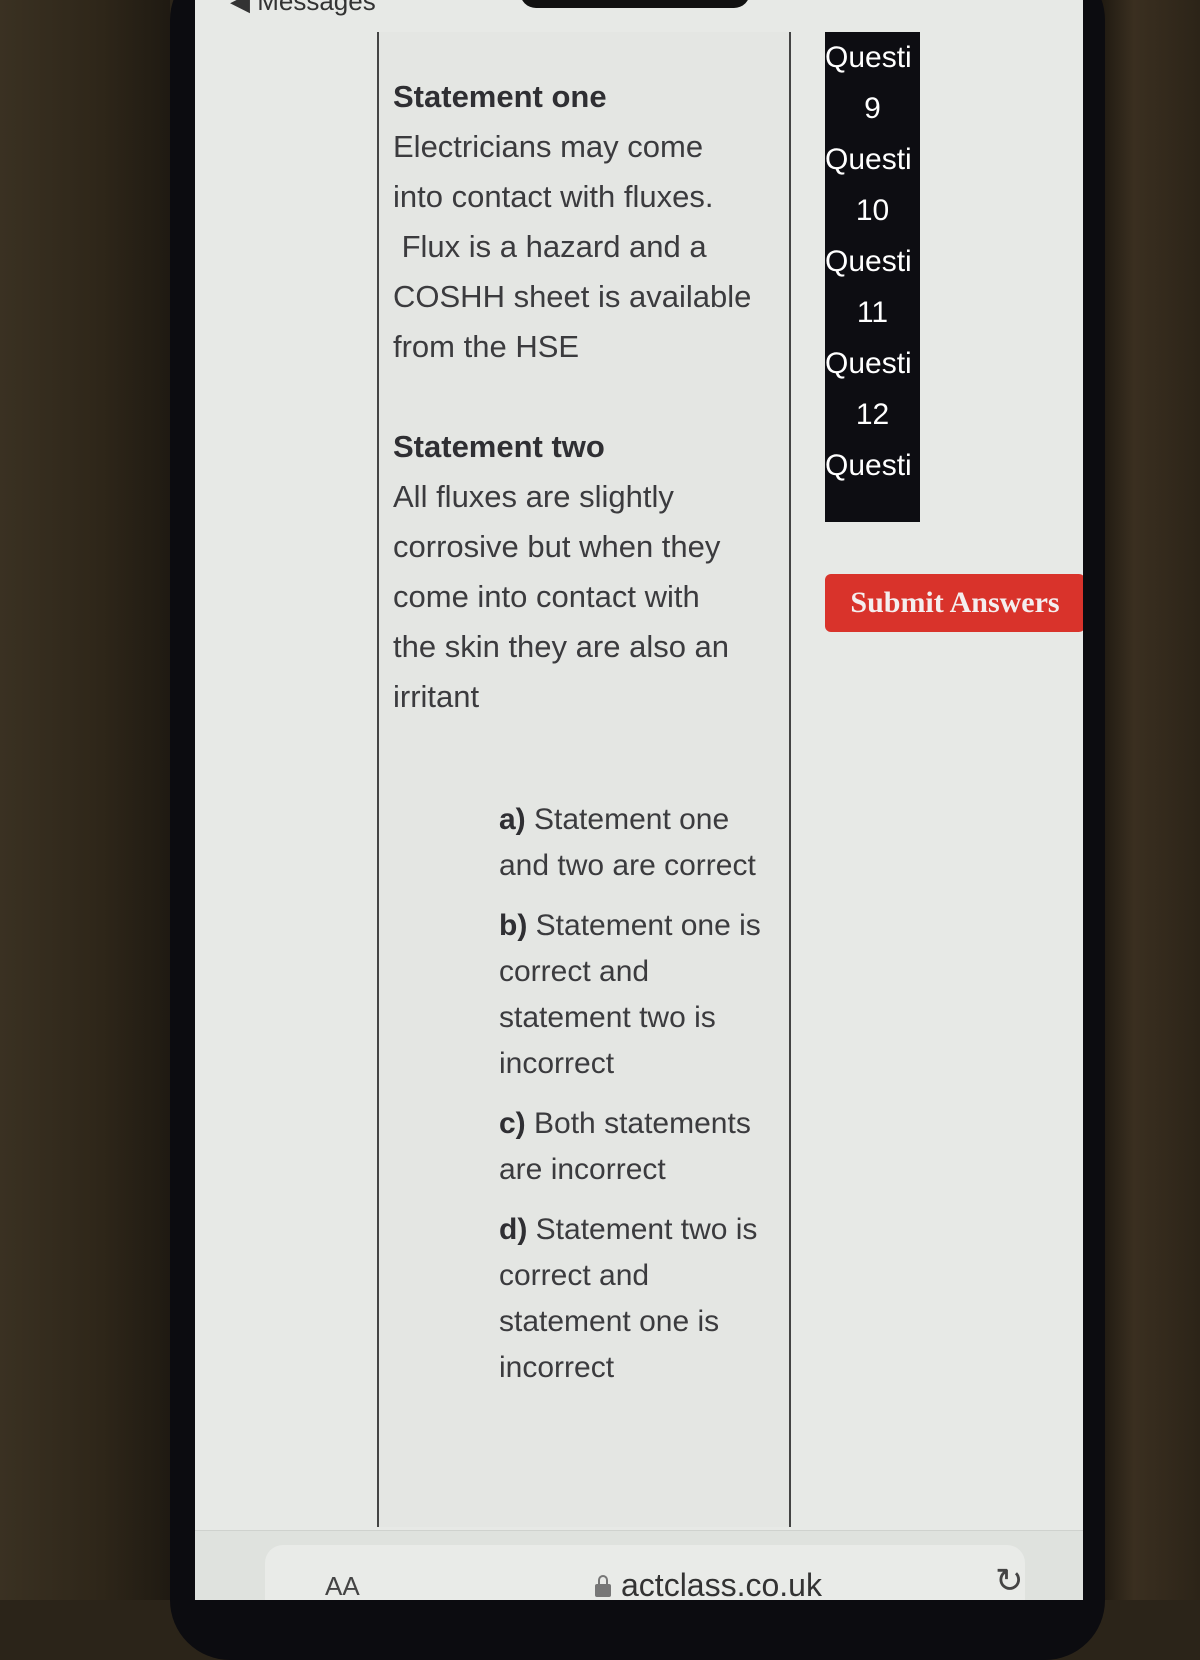 This screenshot has width=1200, height=1660. I want to click on option-letter: c), so click(512, 1123).